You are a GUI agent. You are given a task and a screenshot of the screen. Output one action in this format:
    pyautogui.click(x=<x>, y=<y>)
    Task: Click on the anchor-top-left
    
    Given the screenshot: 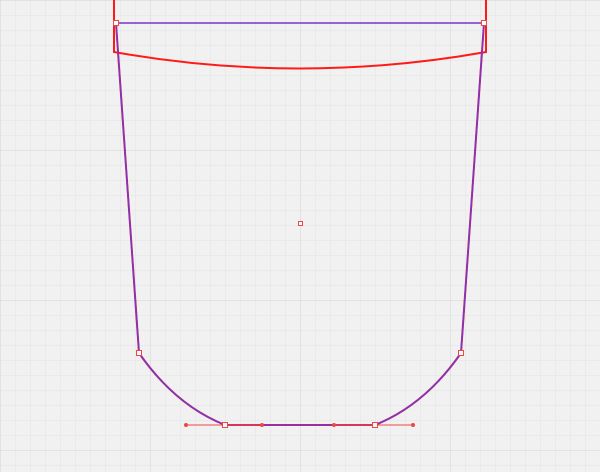 What is the action you would take?
    pyautogui.click(x=116, y=23)
    